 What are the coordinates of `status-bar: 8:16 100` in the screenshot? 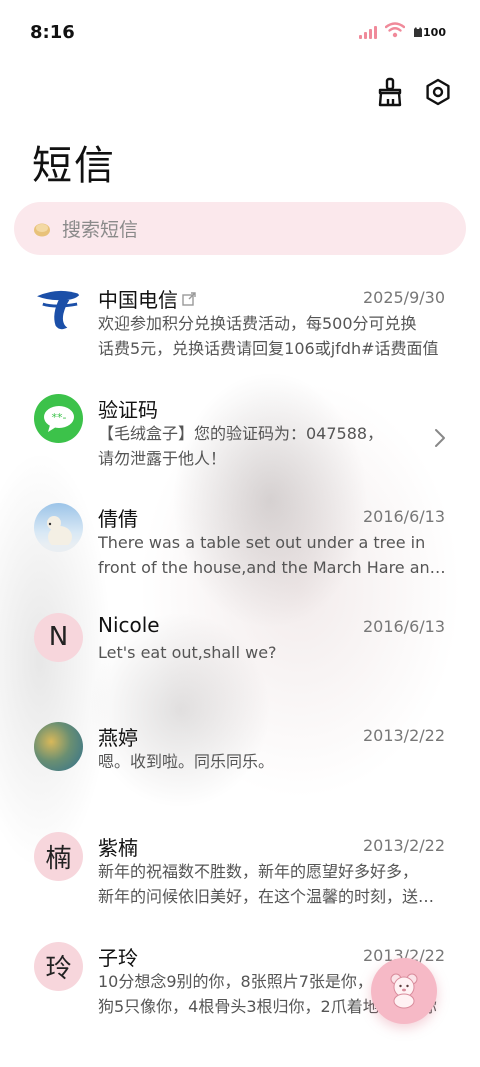 It's located at (240, 34).